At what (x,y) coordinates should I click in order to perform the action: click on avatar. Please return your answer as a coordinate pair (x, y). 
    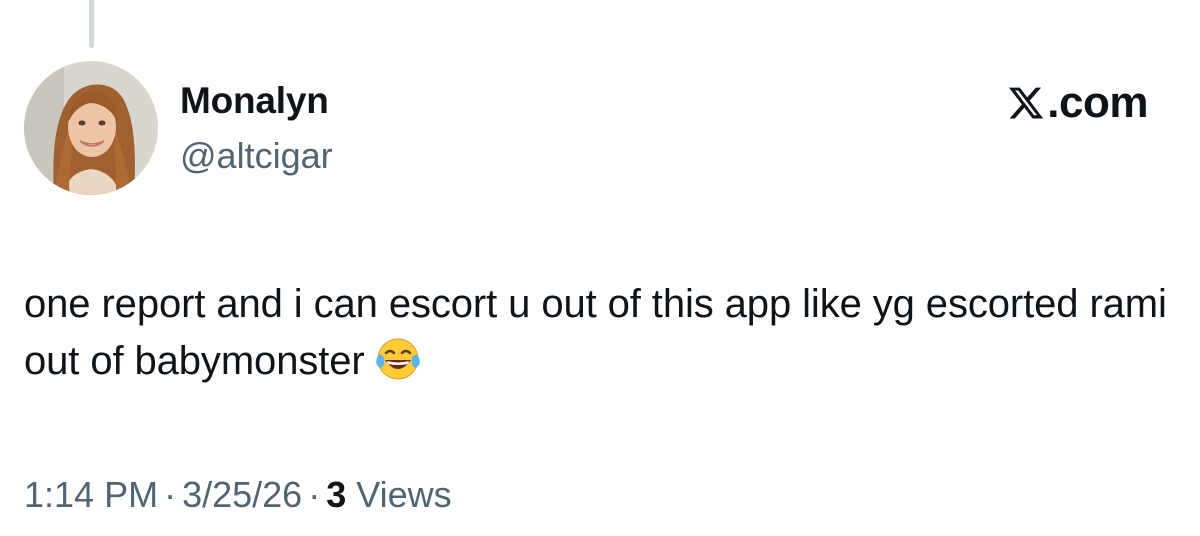
    Looking at the image, I should click on (91, 128).